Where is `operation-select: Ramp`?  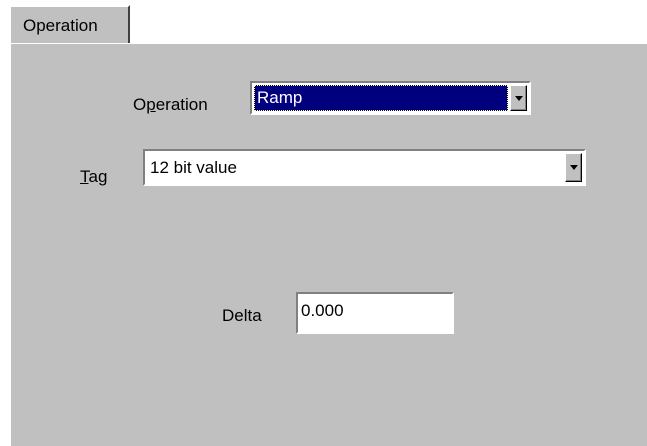
operation-select: Ramp is located at coordinates (390, 98).